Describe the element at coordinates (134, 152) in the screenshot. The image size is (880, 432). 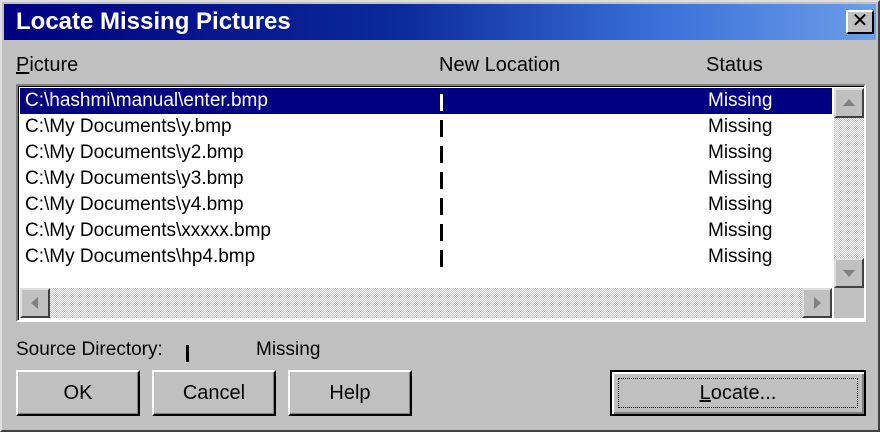
I see `picture-path: C:\My Documents\y2.bmp` at that location.